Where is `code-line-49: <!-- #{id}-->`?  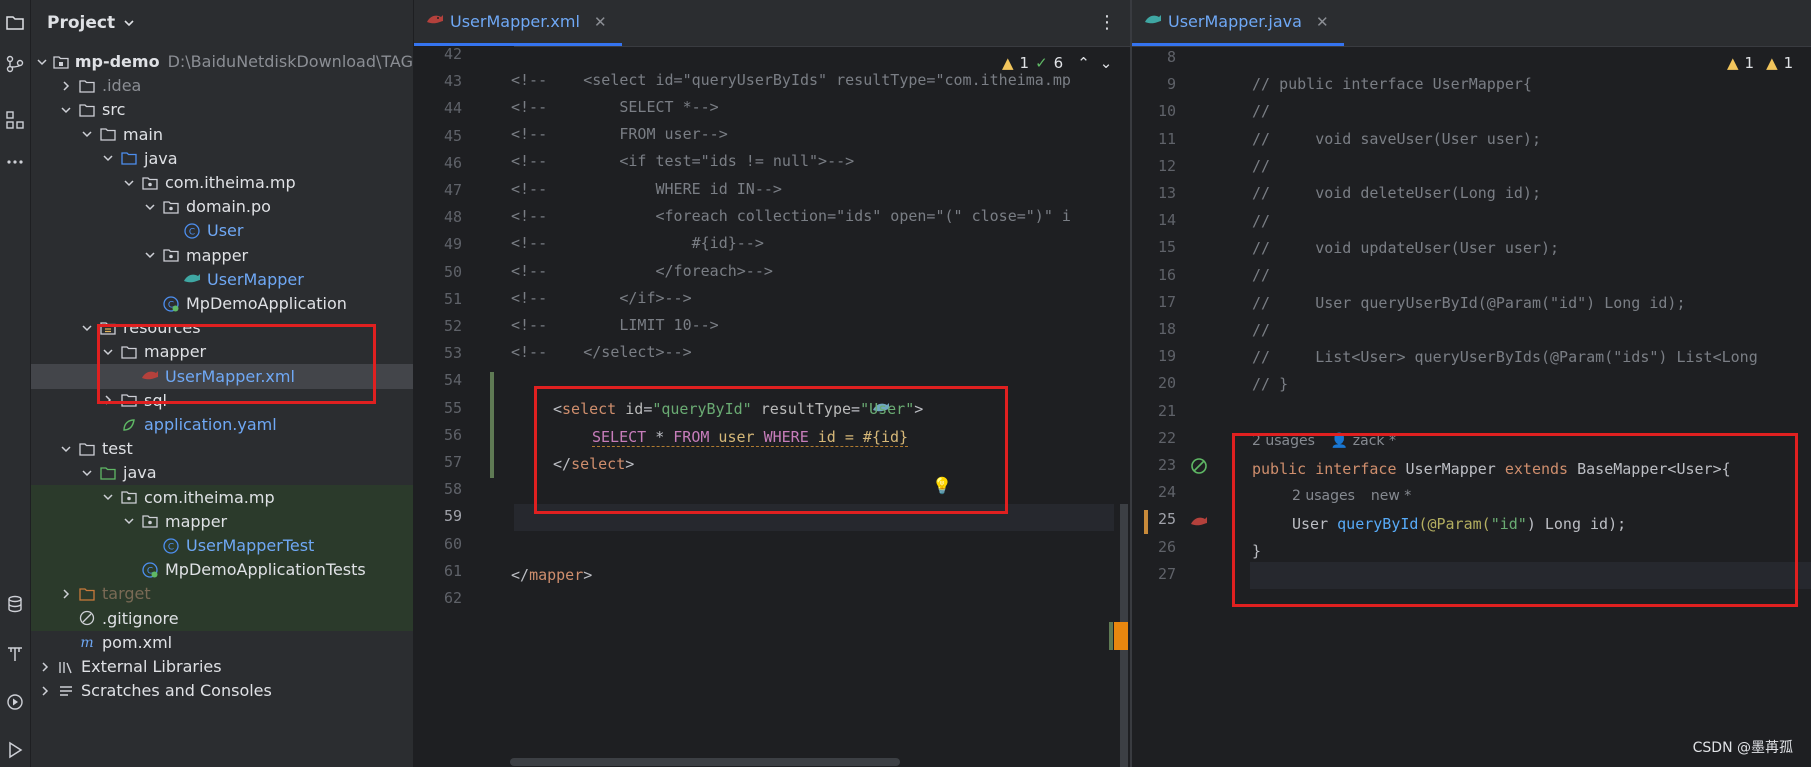
code-line-49: <!-- #{id}--> is located at coordinates (637, 243).